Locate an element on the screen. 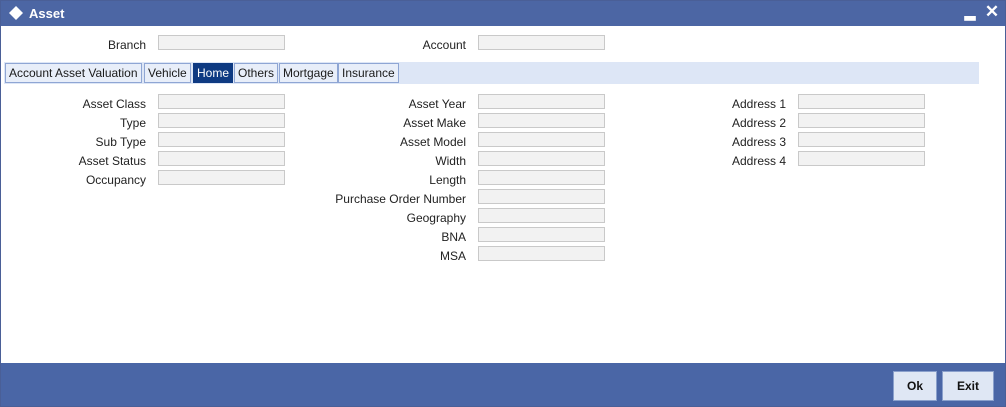 This screenshot has width=1006, height=407. asset-year-field is located at coordinates (541, 101).